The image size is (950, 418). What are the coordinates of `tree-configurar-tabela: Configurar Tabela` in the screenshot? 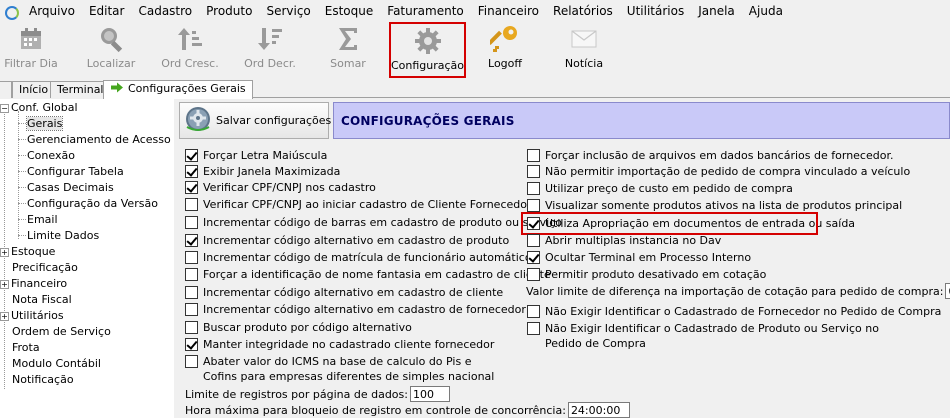 It's located at (75, 172).